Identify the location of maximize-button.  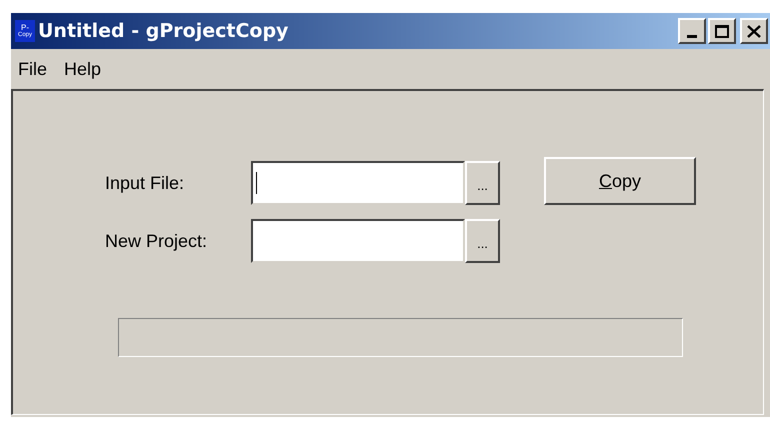
(722, 31).